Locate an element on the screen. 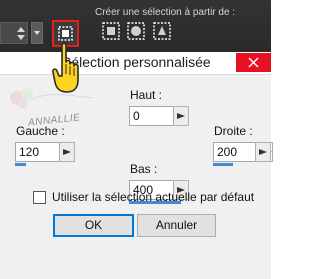 The height and width of the screenshot is (279, 320). spin-up-icon is located at coordinates (21, 29).